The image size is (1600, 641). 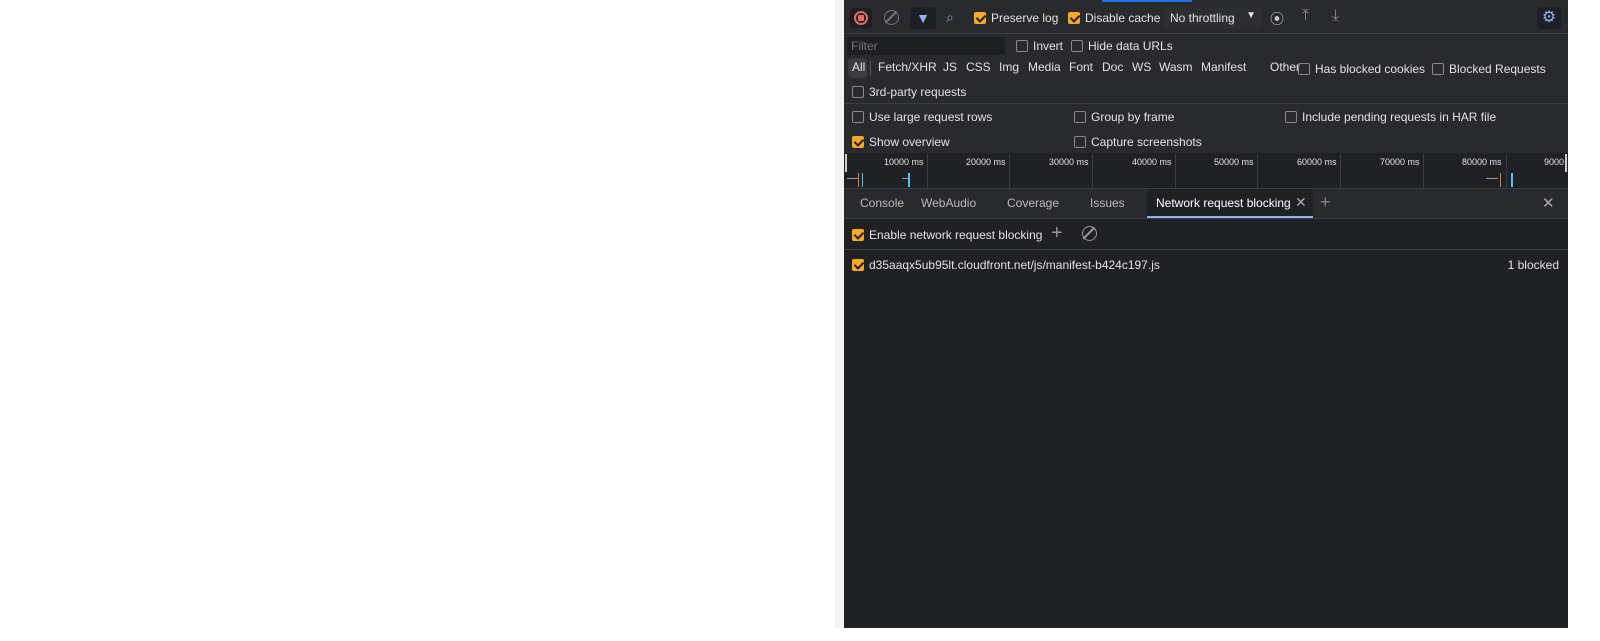 I want to click on stop-record-icon, so click(x=861, y=18).